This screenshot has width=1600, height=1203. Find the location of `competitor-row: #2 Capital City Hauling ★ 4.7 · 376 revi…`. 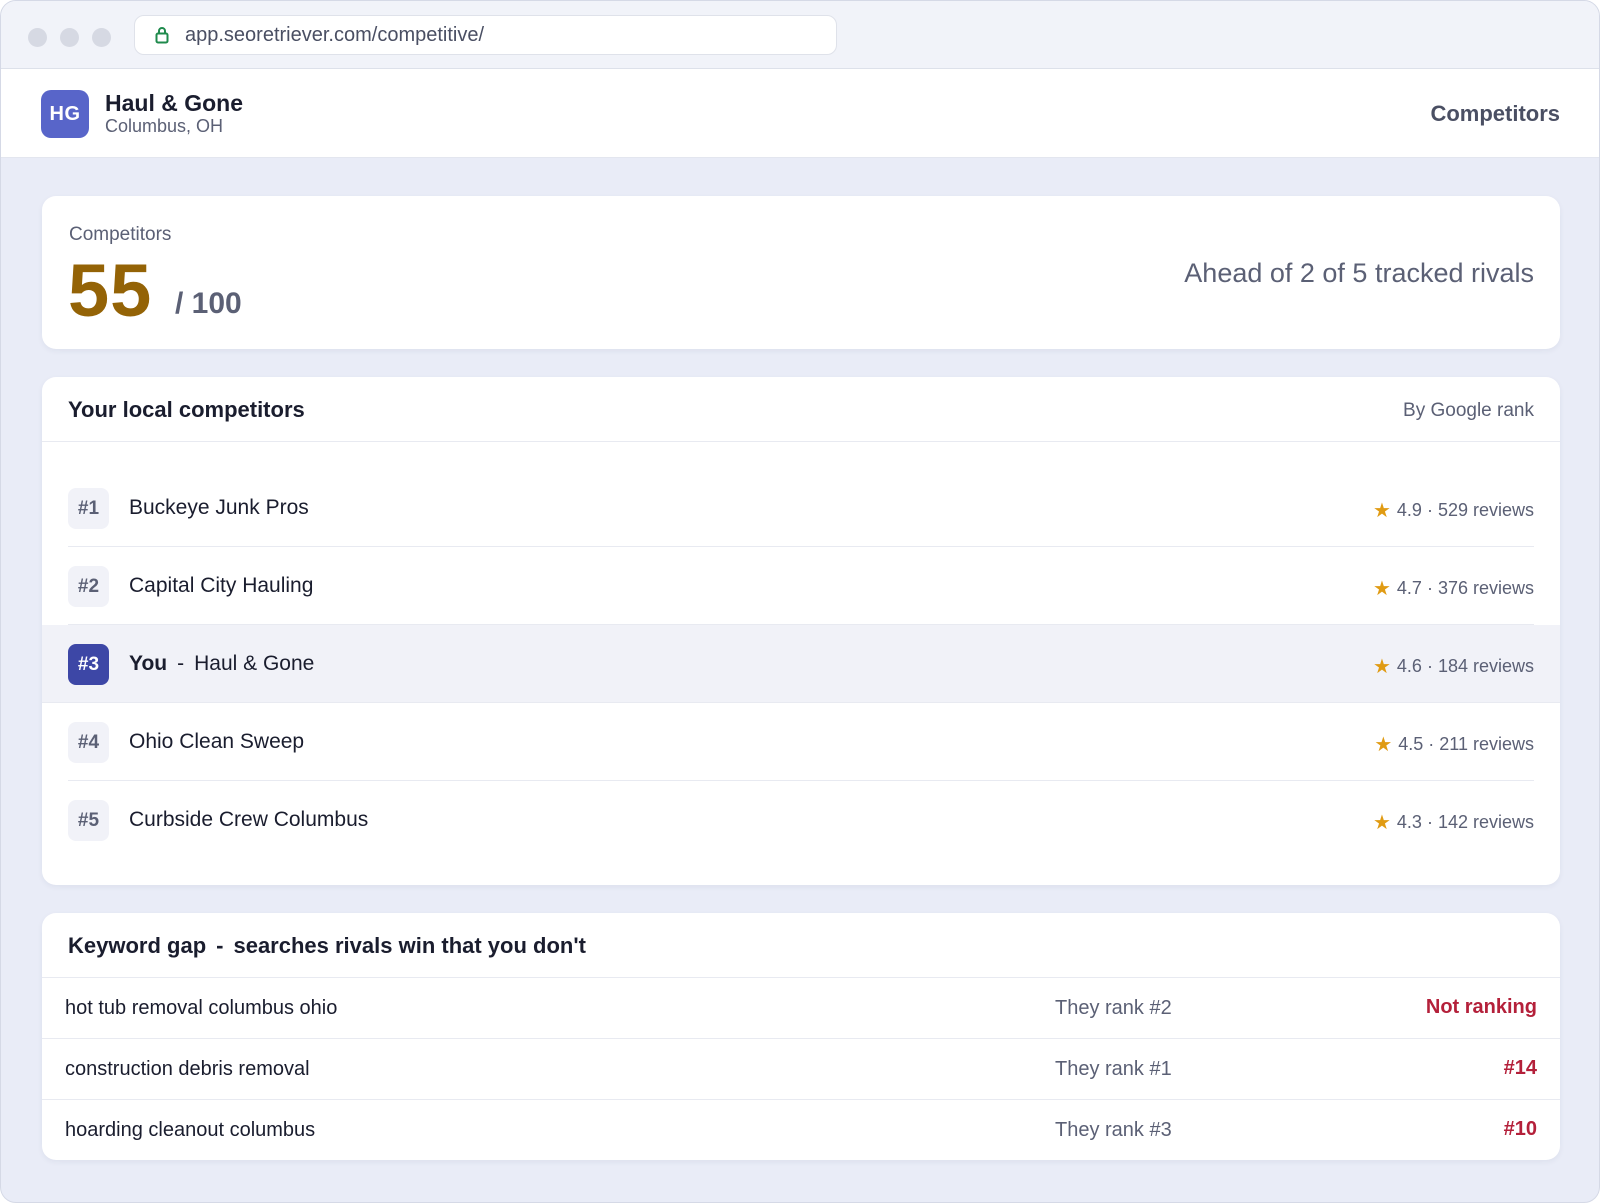

competitor-row: #2 Capital City Hauling ★ 4.7 · 376 revi… is located at coordinates (801, 586).